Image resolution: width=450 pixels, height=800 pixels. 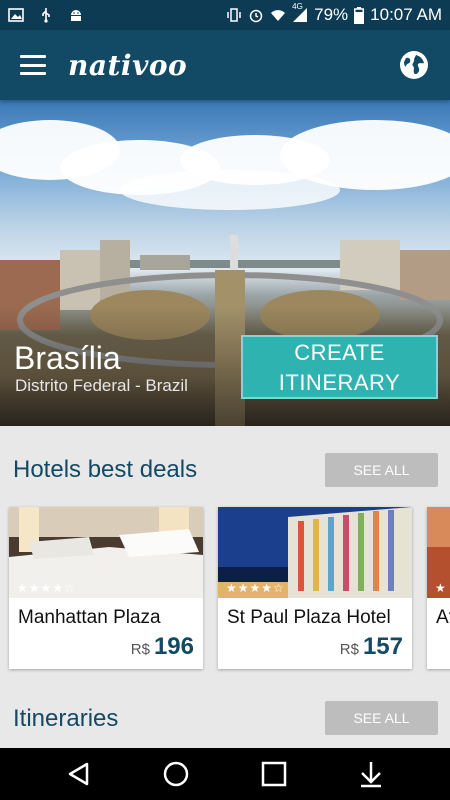 What do you see at coordinates (79, 774) in the screenshot?
I see `back-icon` at bounding box center [79, 774].